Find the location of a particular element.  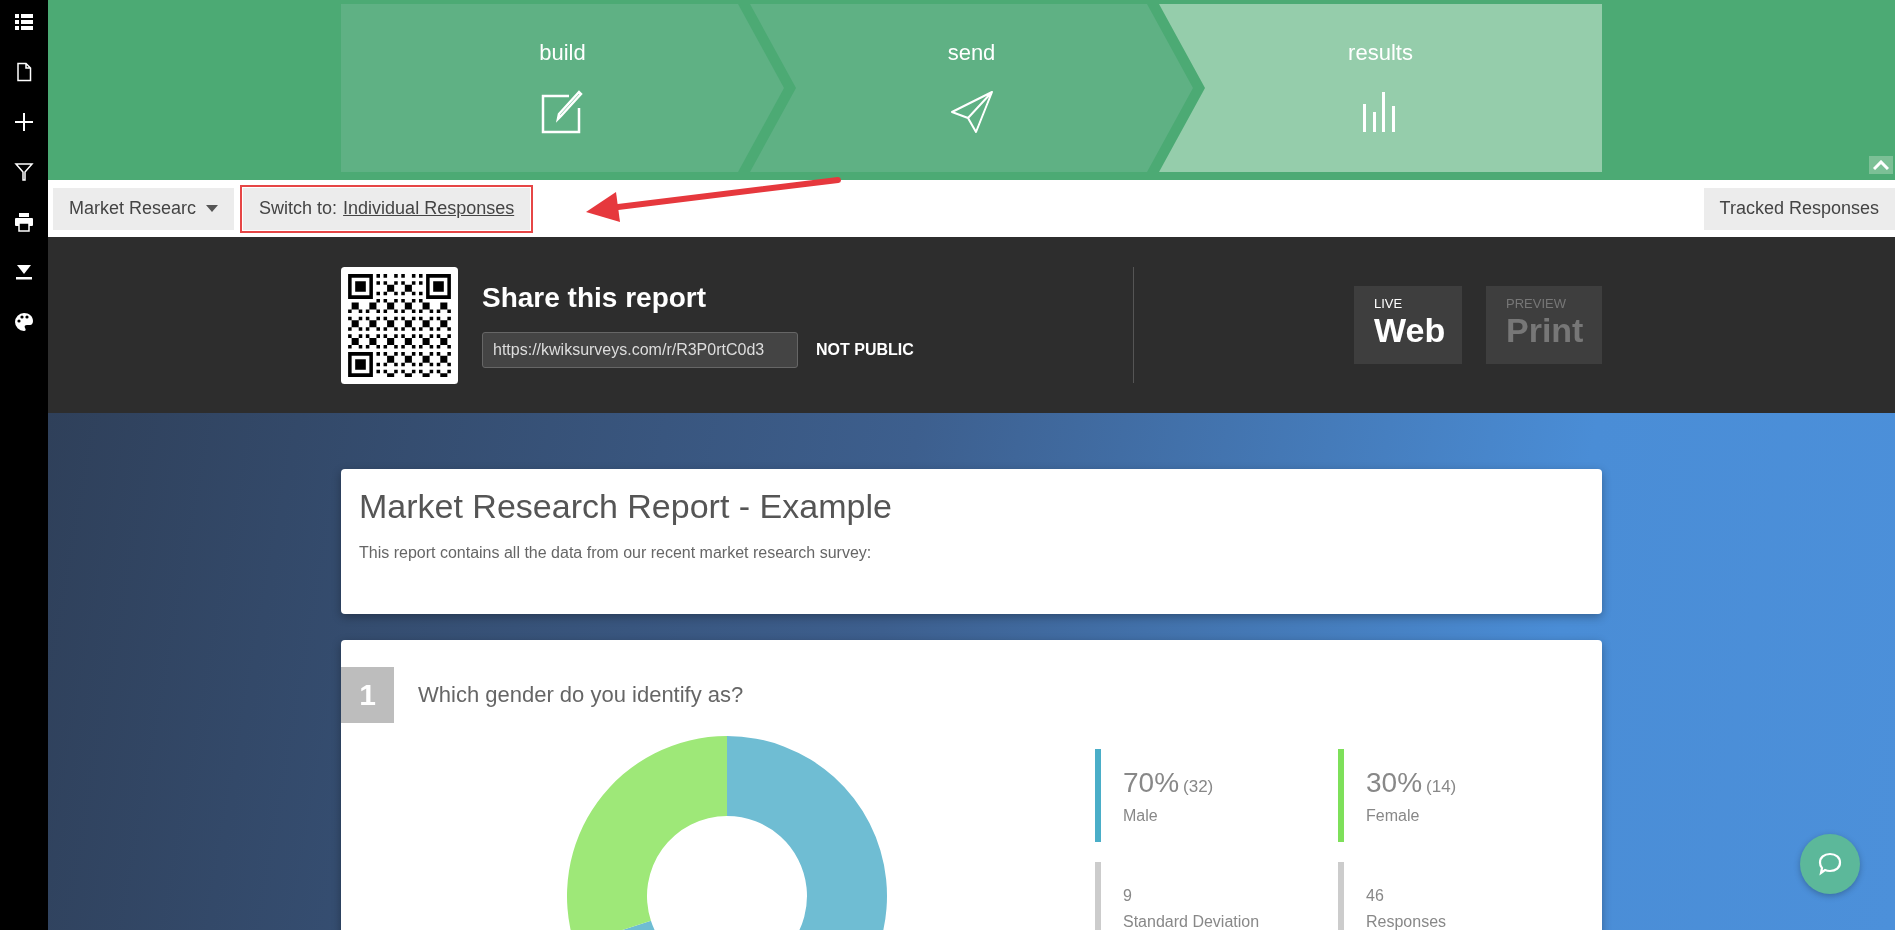

stat-value: 30% is located at coordinates (1394, 782).